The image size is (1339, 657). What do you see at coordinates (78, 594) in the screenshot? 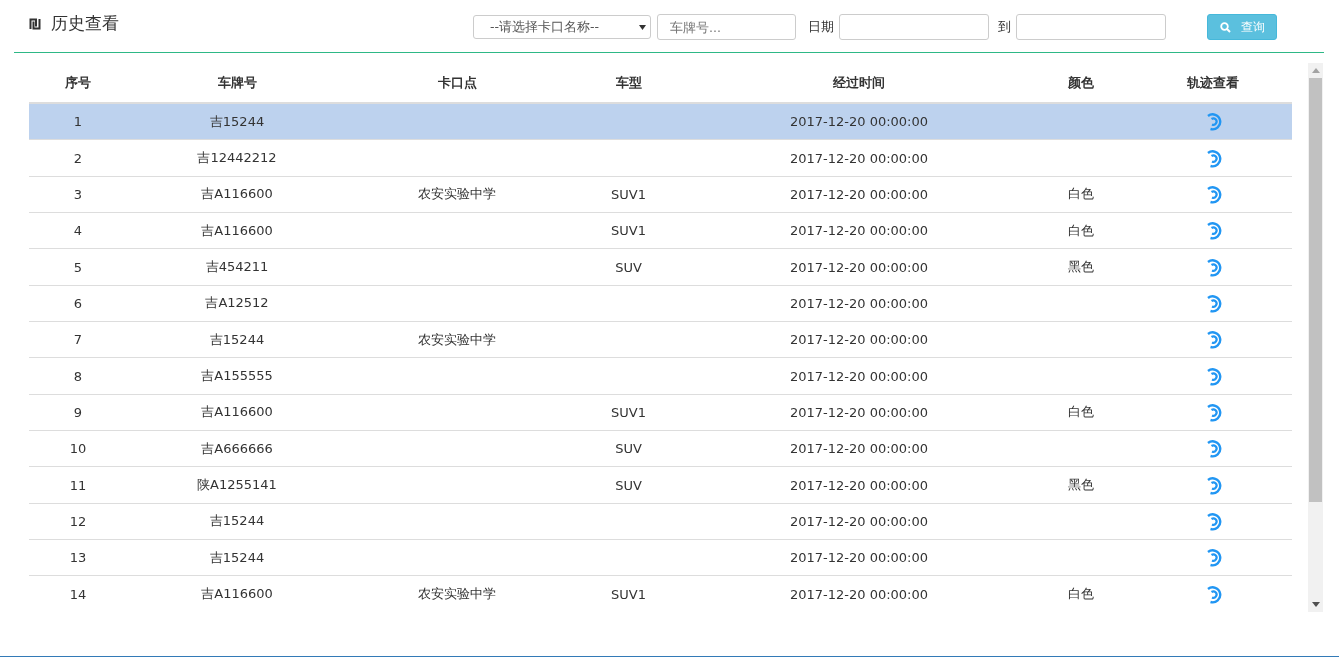
I see `table-cell: 14` at bounding box center [78, 594].